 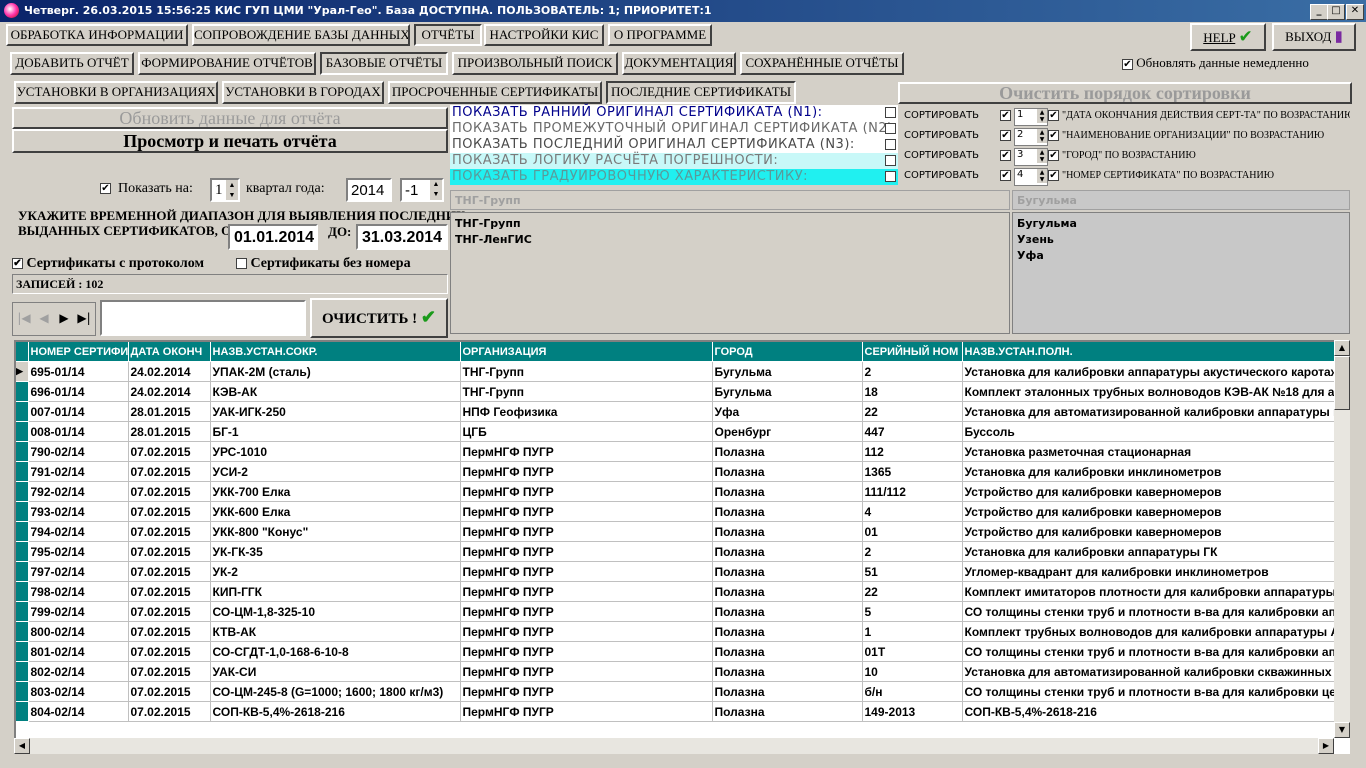 What do you see at coordinates (64, 318) in the screenshot?
I see `next-record-icon: ▶` at bounding box center [64, 318].